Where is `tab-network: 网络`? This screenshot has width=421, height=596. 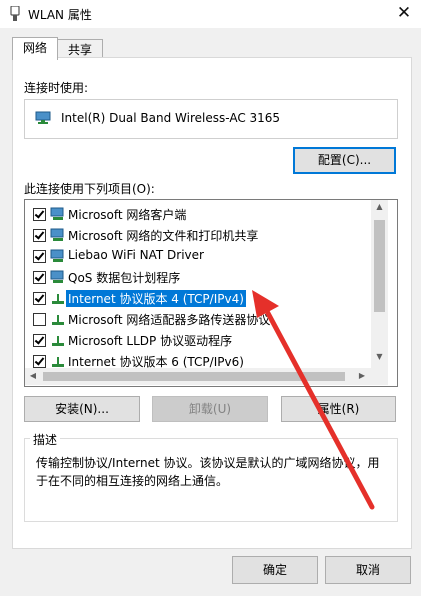 tab-network: 网络 is located at coordinates (35, 48).